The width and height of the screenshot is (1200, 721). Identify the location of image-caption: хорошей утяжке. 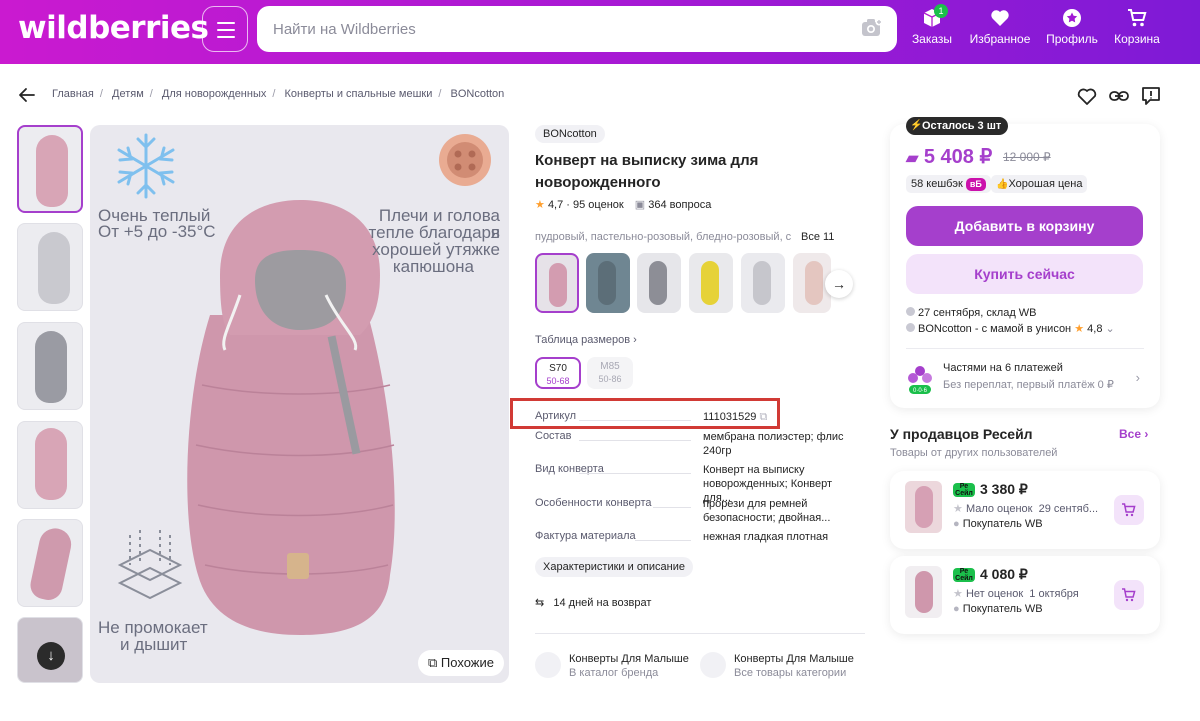
(436, 249).